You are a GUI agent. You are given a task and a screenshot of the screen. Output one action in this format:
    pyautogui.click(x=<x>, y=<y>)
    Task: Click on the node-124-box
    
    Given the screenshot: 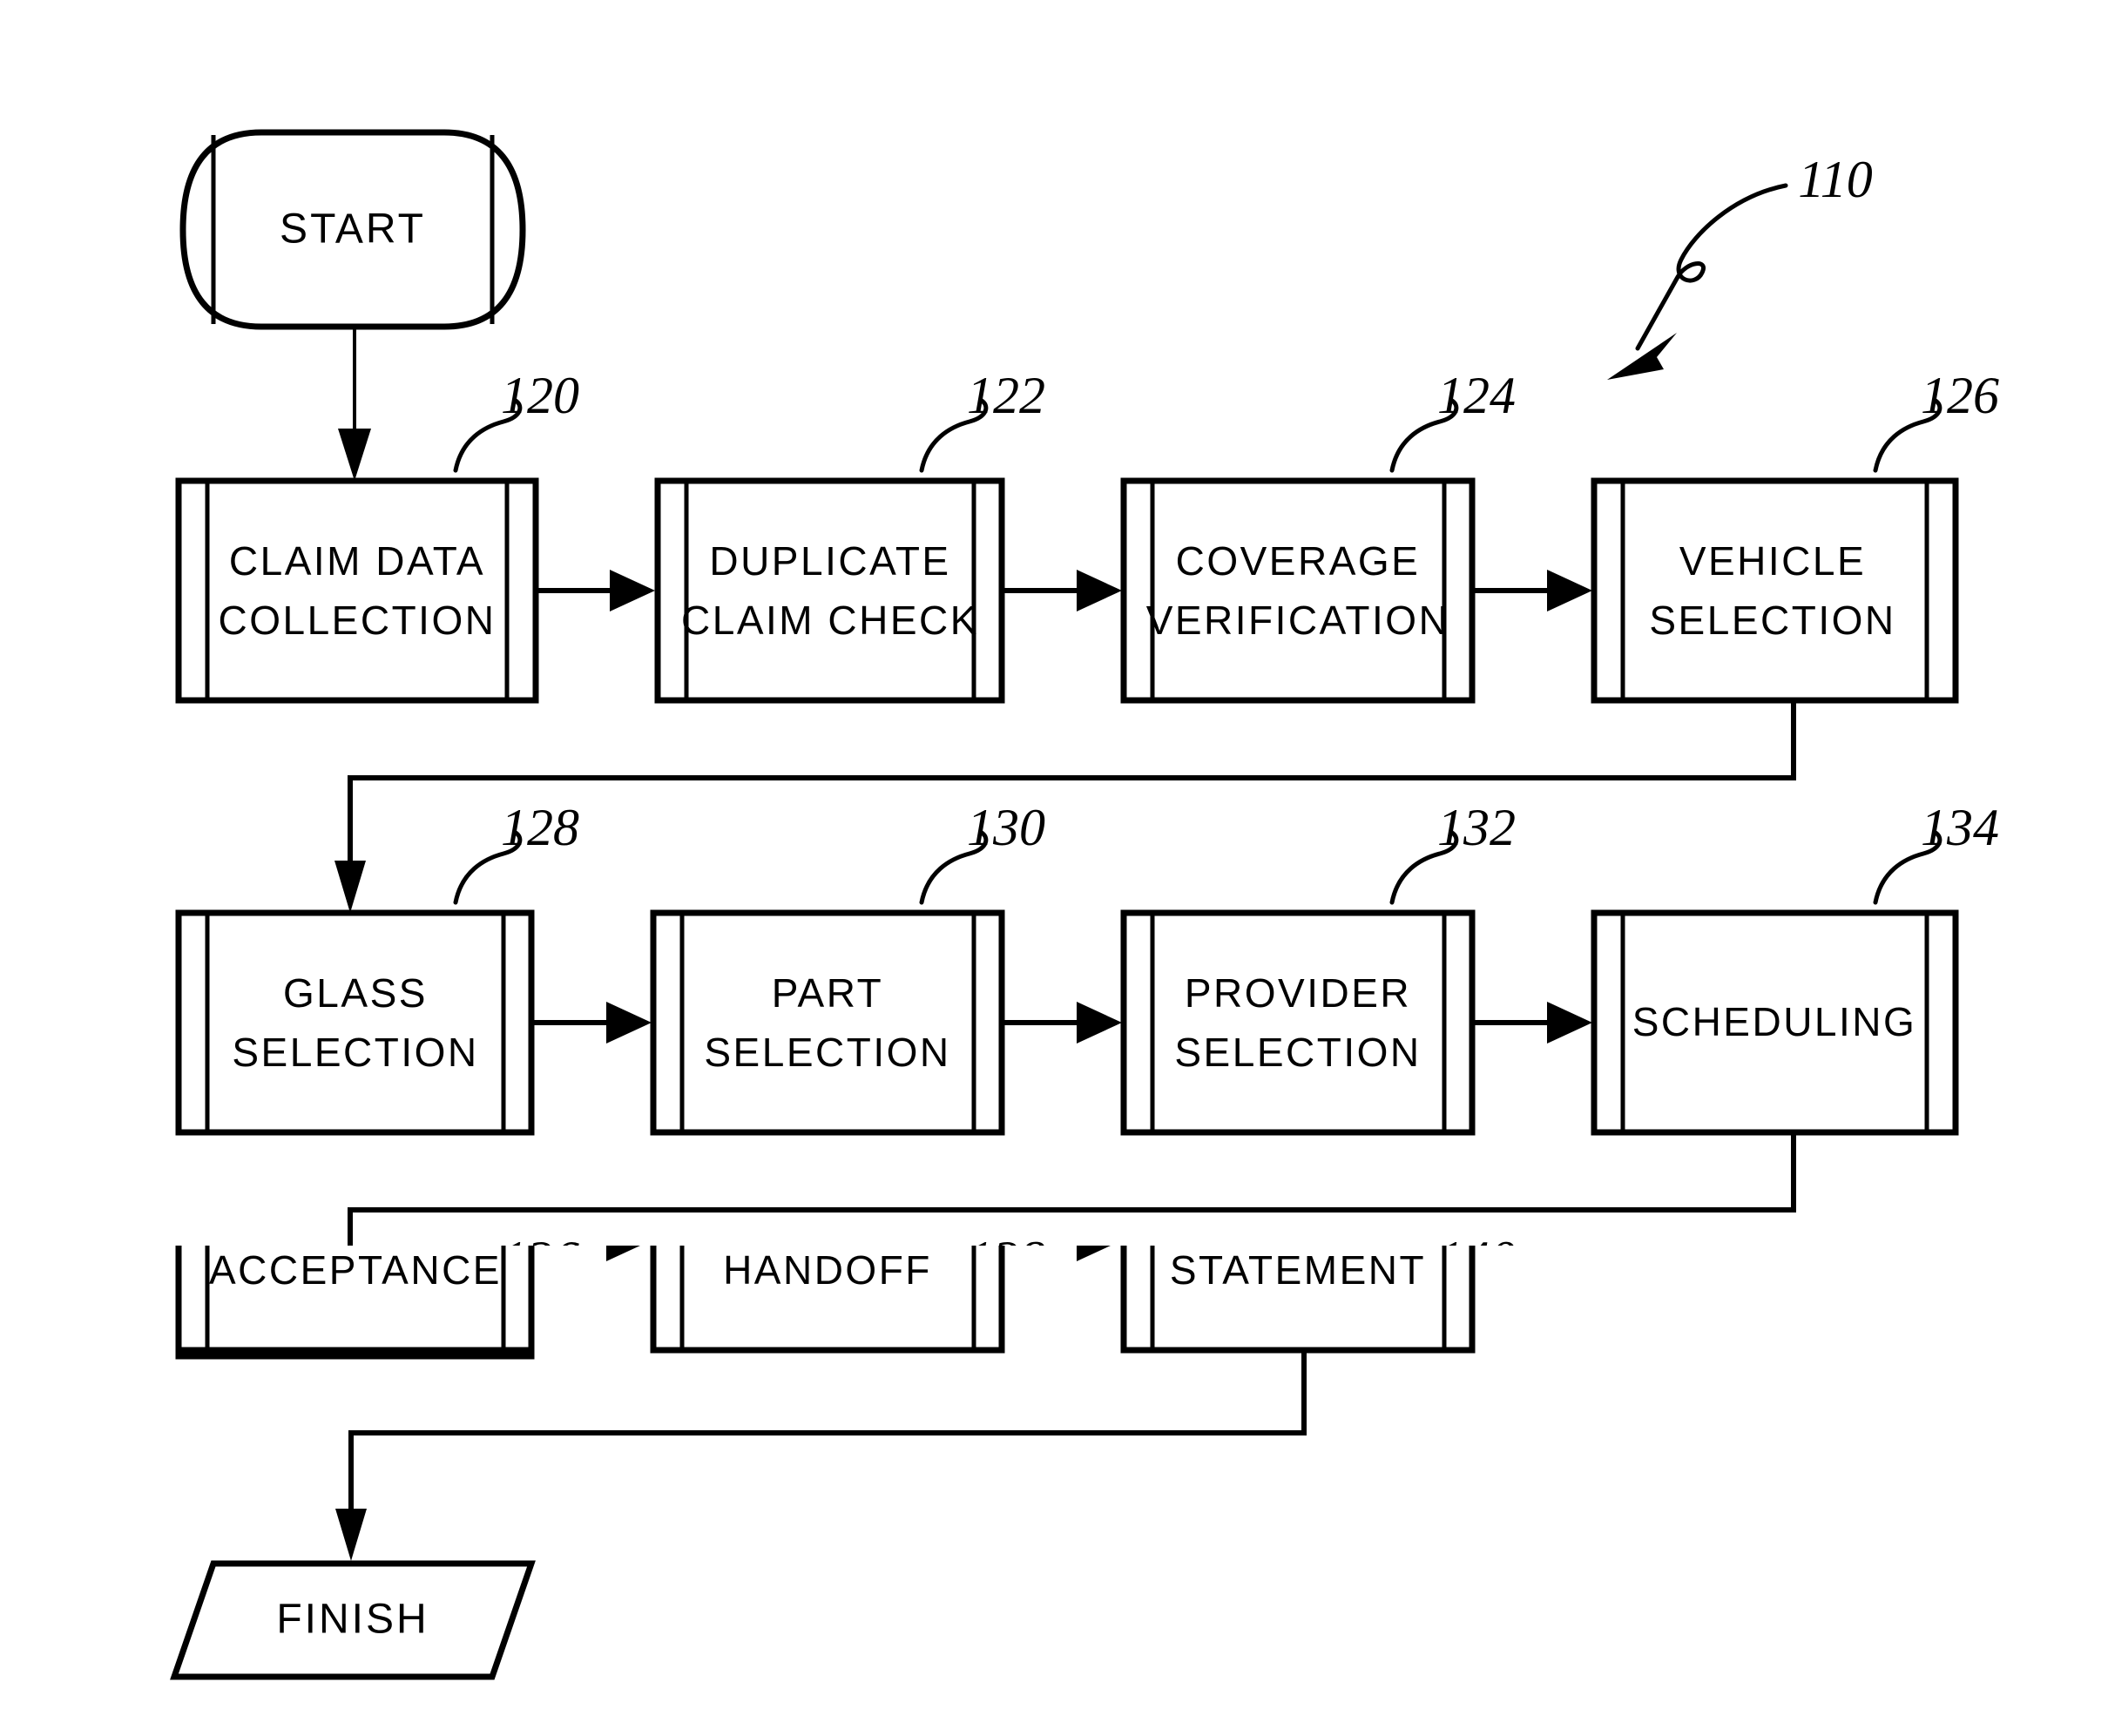 What is the action you would take?
    pyautogui.click(x=1298, y=590)
    